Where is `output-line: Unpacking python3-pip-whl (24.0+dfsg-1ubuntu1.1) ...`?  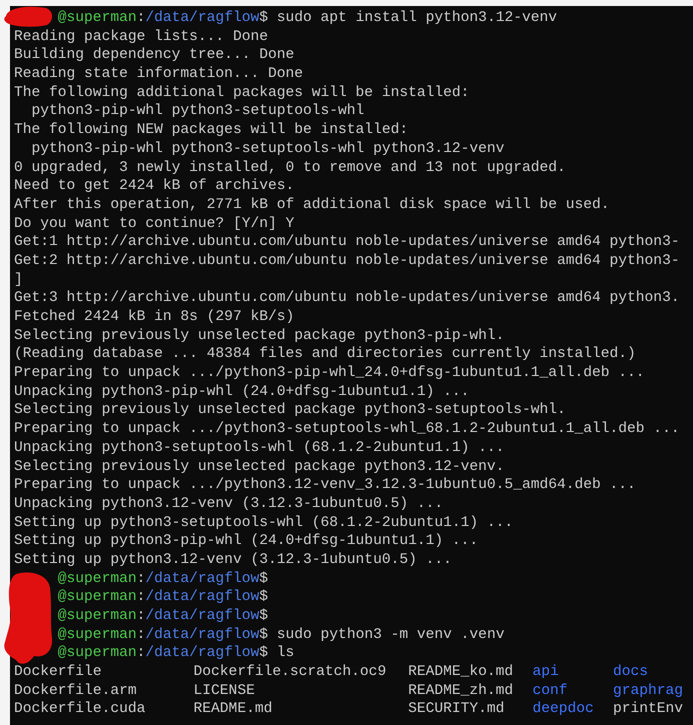
output-line: Unpacking python3-pip-whl (24.0+dfsg-1ubuntu1.1) ... is located at coordinates (242, 392).